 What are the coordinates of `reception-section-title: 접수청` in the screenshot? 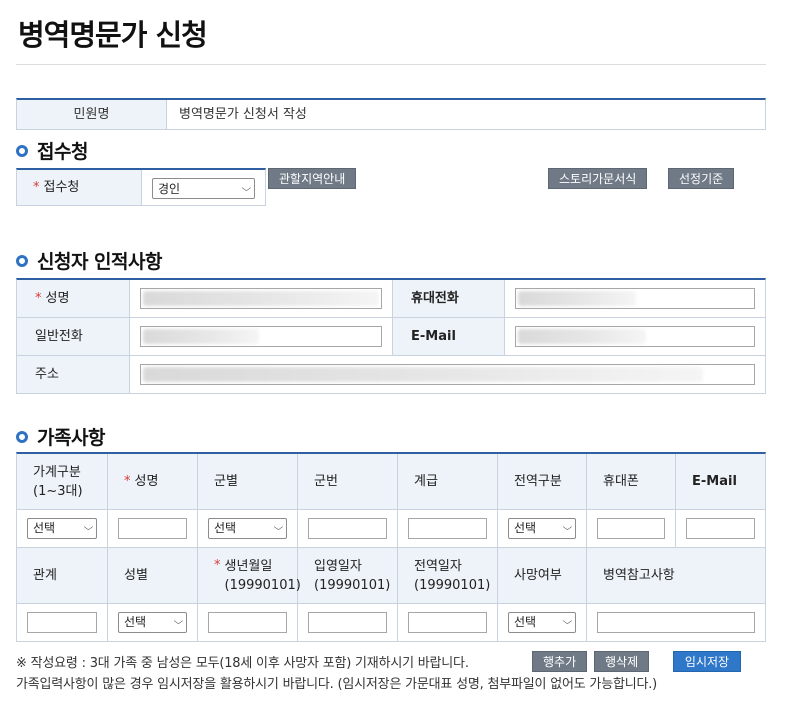 It's located at (52, 150).